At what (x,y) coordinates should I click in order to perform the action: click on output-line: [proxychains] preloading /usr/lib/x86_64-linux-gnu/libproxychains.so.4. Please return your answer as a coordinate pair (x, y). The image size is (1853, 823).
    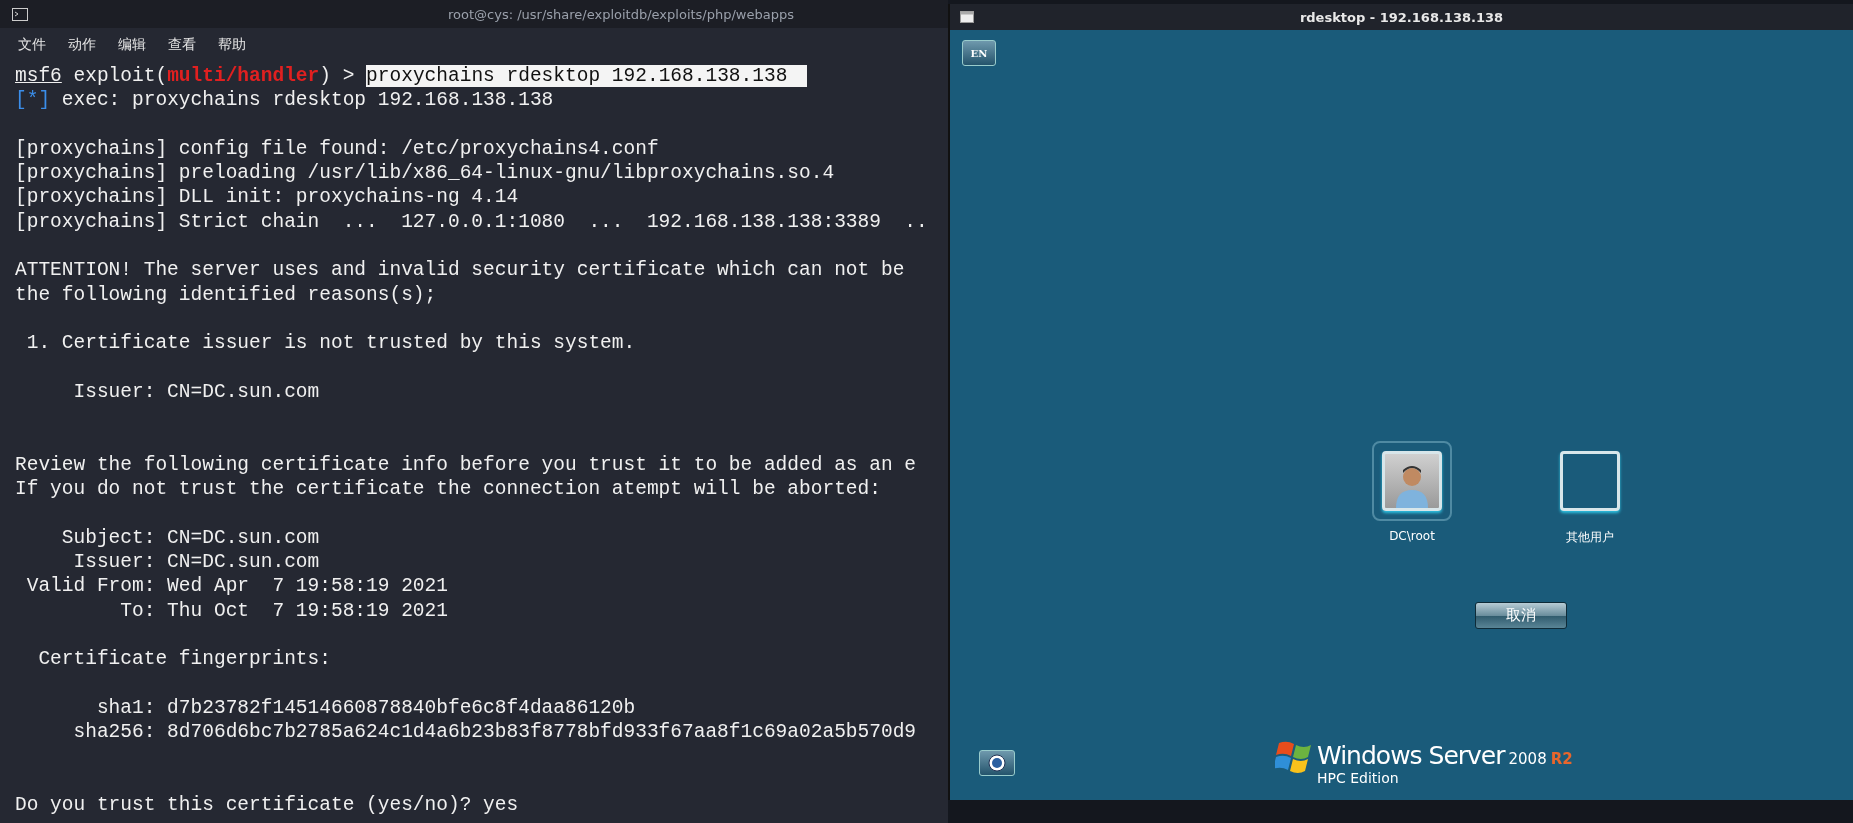
    Looking at the image, I should click on (425, 173).